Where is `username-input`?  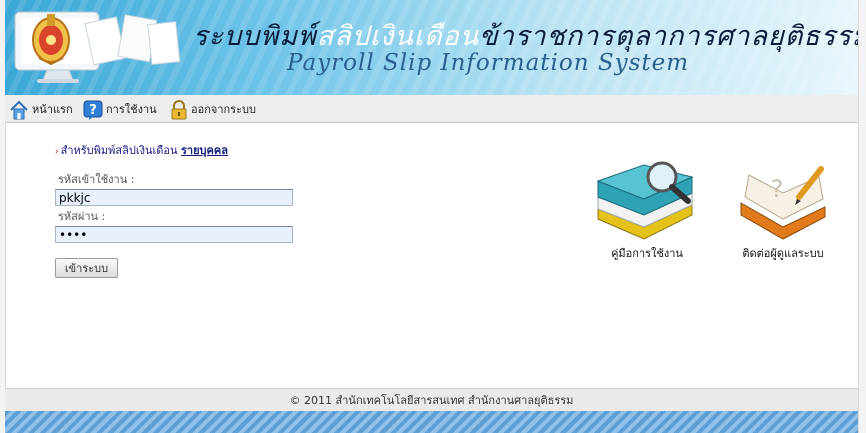
username-input is located at coordinates (174, 197).